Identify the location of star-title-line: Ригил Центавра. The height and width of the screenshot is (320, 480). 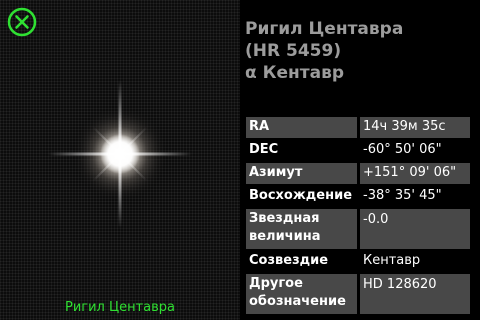
(324, 29).